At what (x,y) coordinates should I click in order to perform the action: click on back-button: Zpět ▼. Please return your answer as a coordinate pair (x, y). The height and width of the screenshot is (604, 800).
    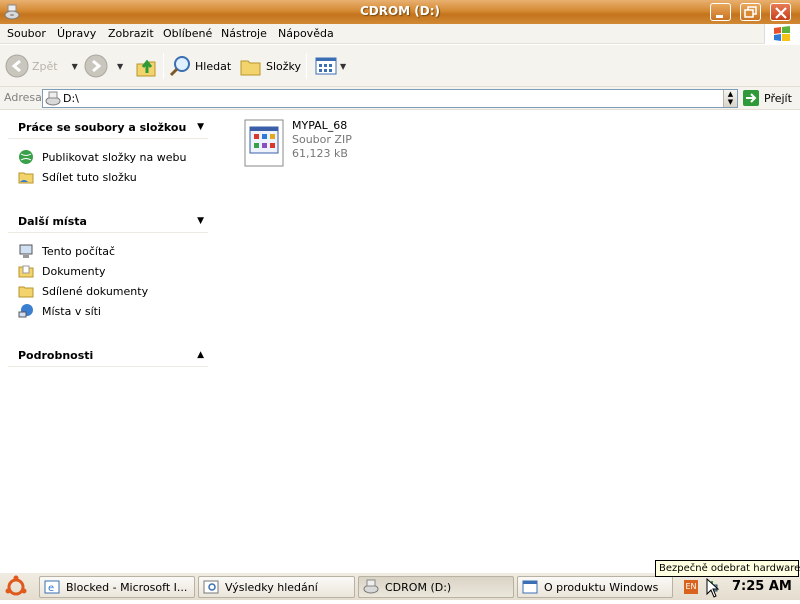
    Looking at the image, I should click on (41, 66).